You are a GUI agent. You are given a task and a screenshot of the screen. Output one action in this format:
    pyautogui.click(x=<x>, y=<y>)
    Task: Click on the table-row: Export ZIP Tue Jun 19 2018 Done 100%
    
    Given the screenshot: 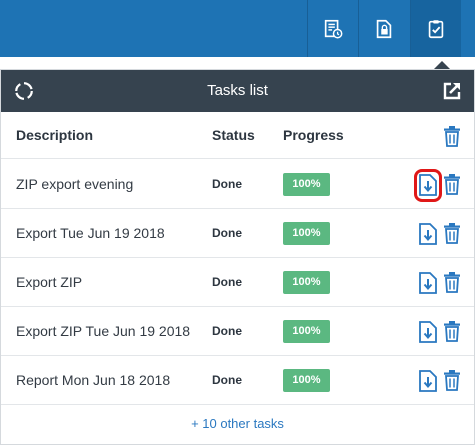 What is the action you would take?
    pyautogui.click(x=237, y=331)
    